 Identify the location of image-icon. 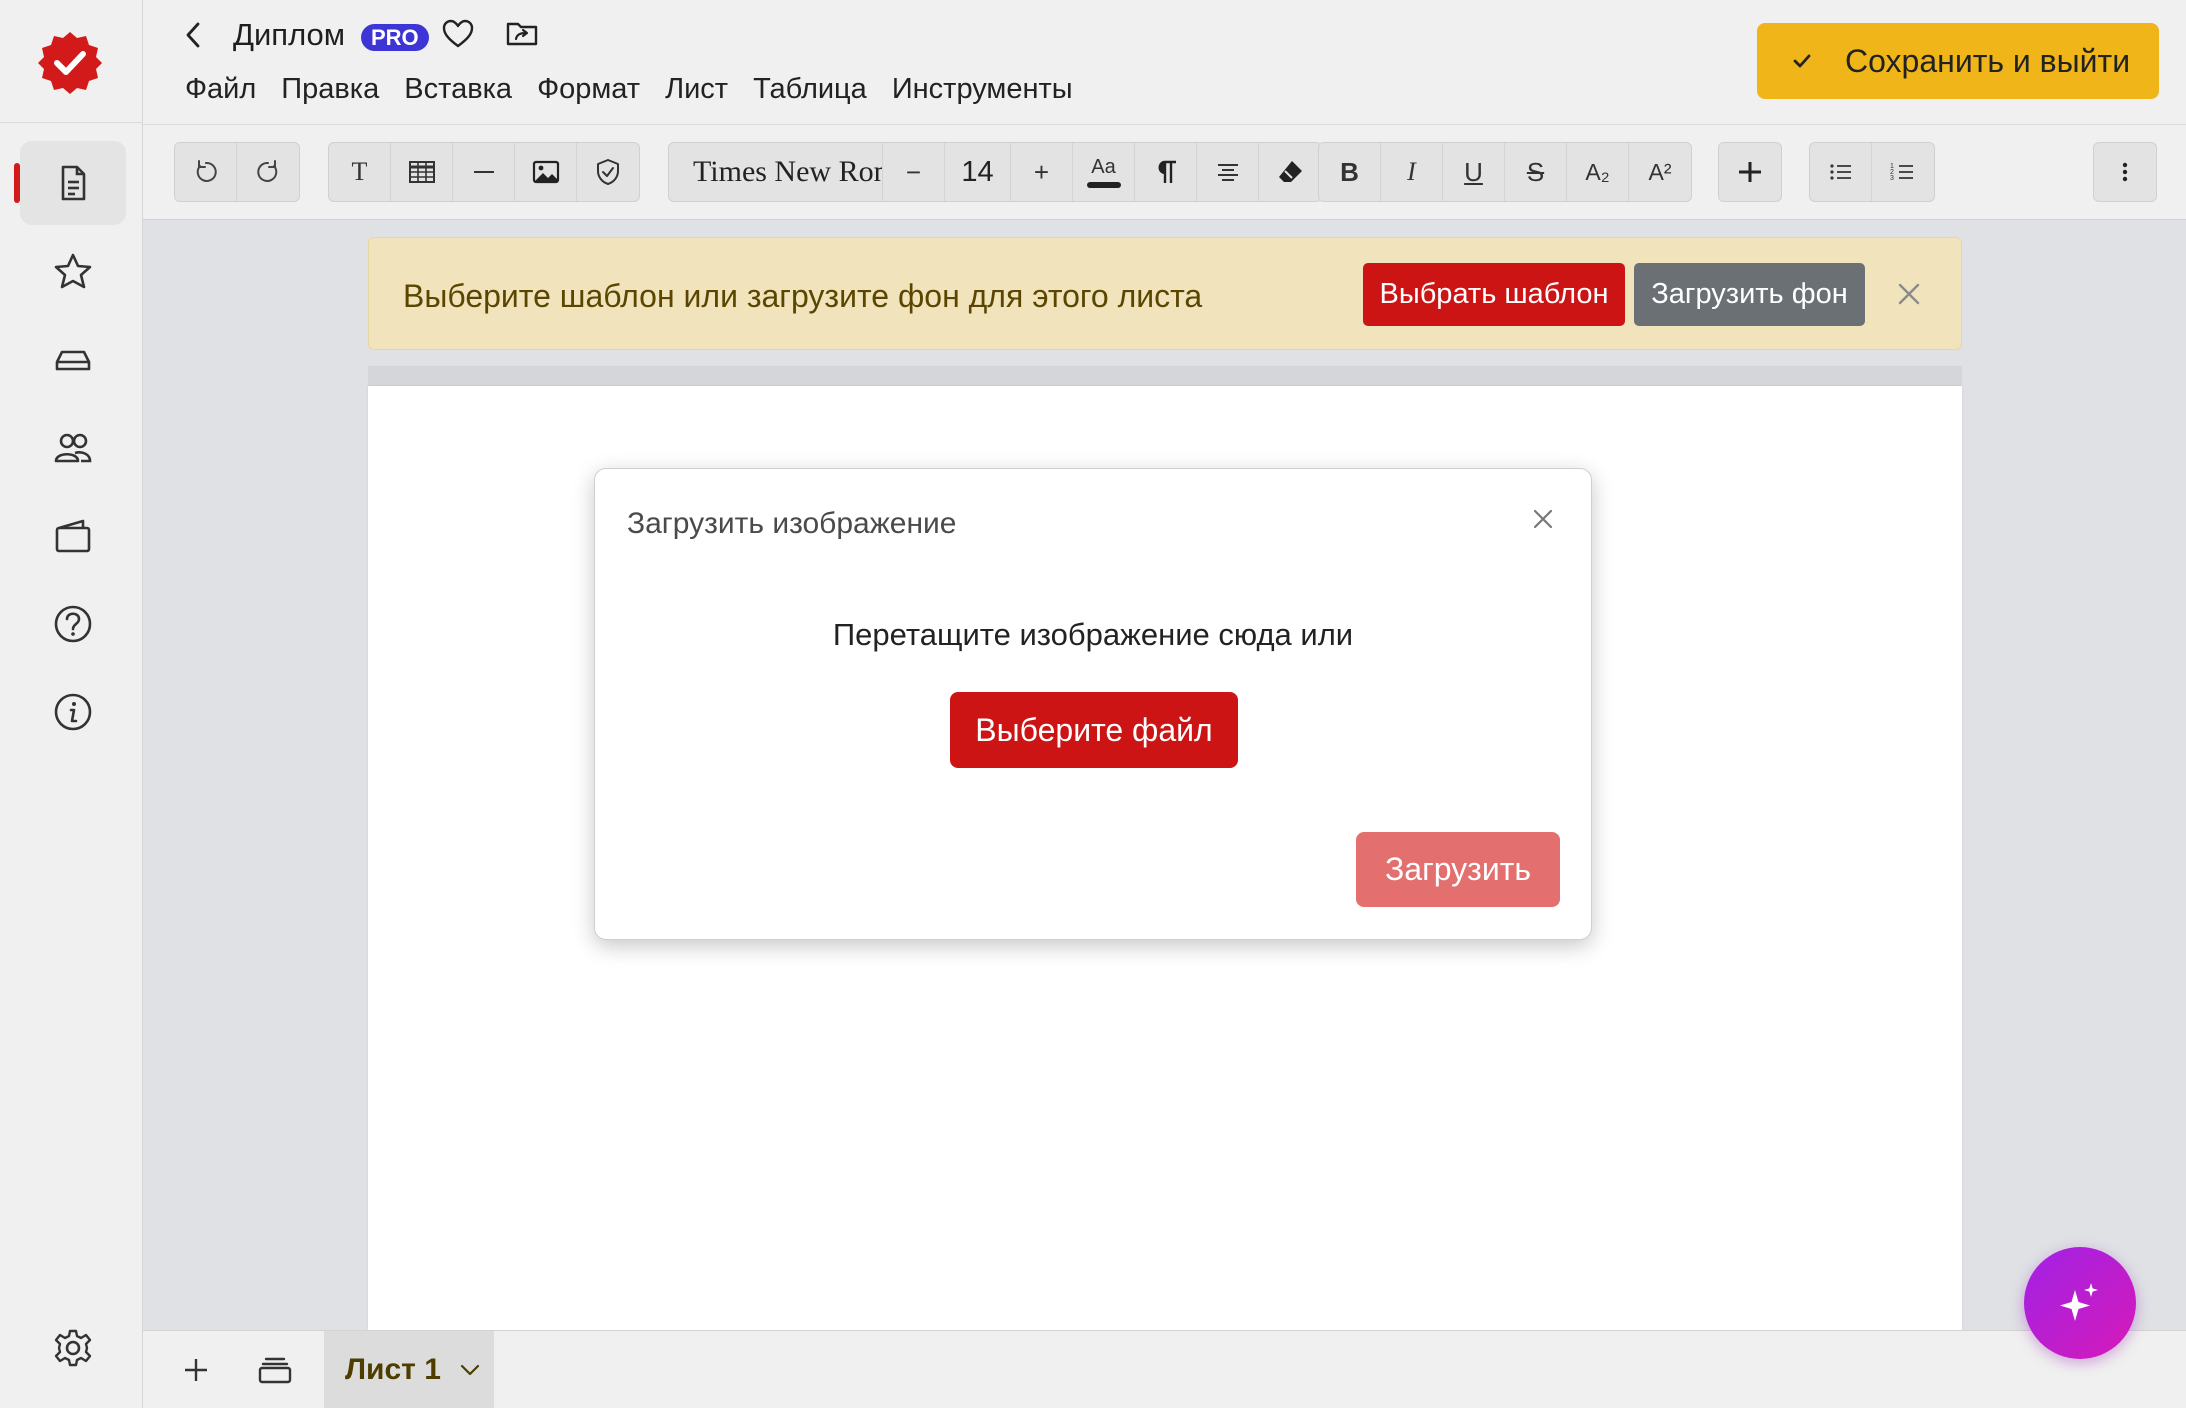
(545, 172).